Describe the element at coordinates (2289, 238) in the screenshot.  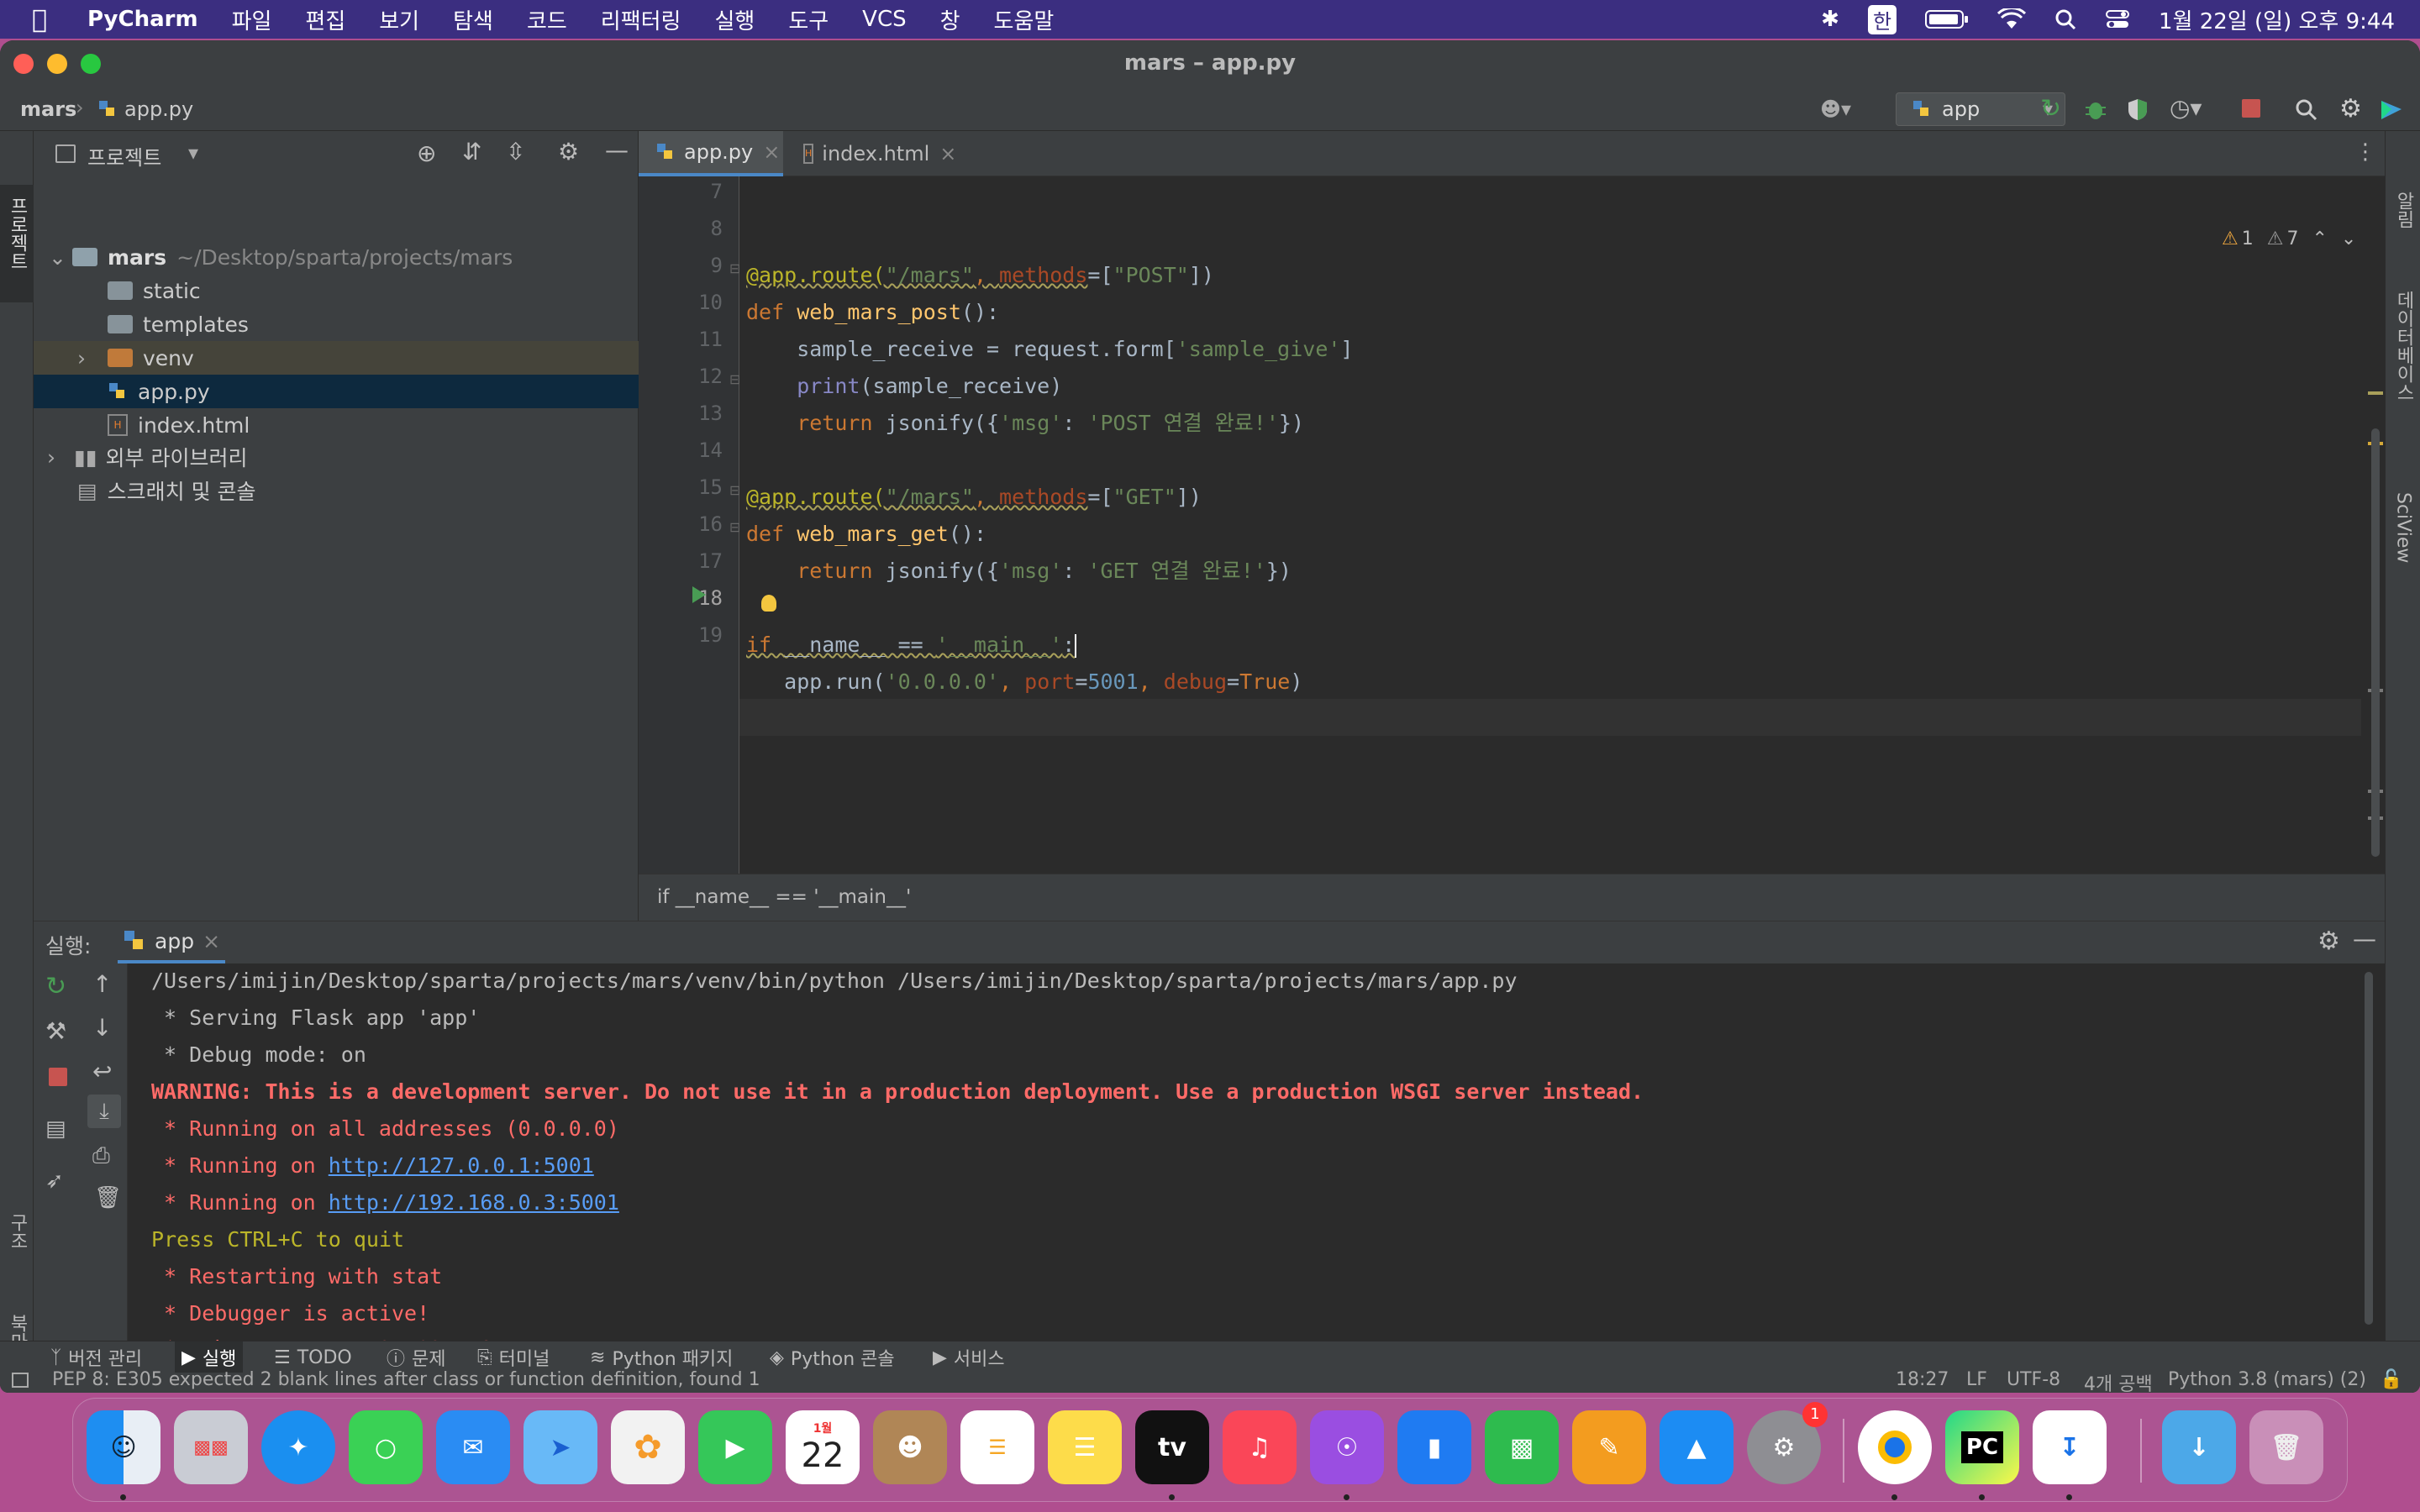
I see `inspection-widget: ⚠ 1 ⚠ 7 ⌃ ⌄` at that location.